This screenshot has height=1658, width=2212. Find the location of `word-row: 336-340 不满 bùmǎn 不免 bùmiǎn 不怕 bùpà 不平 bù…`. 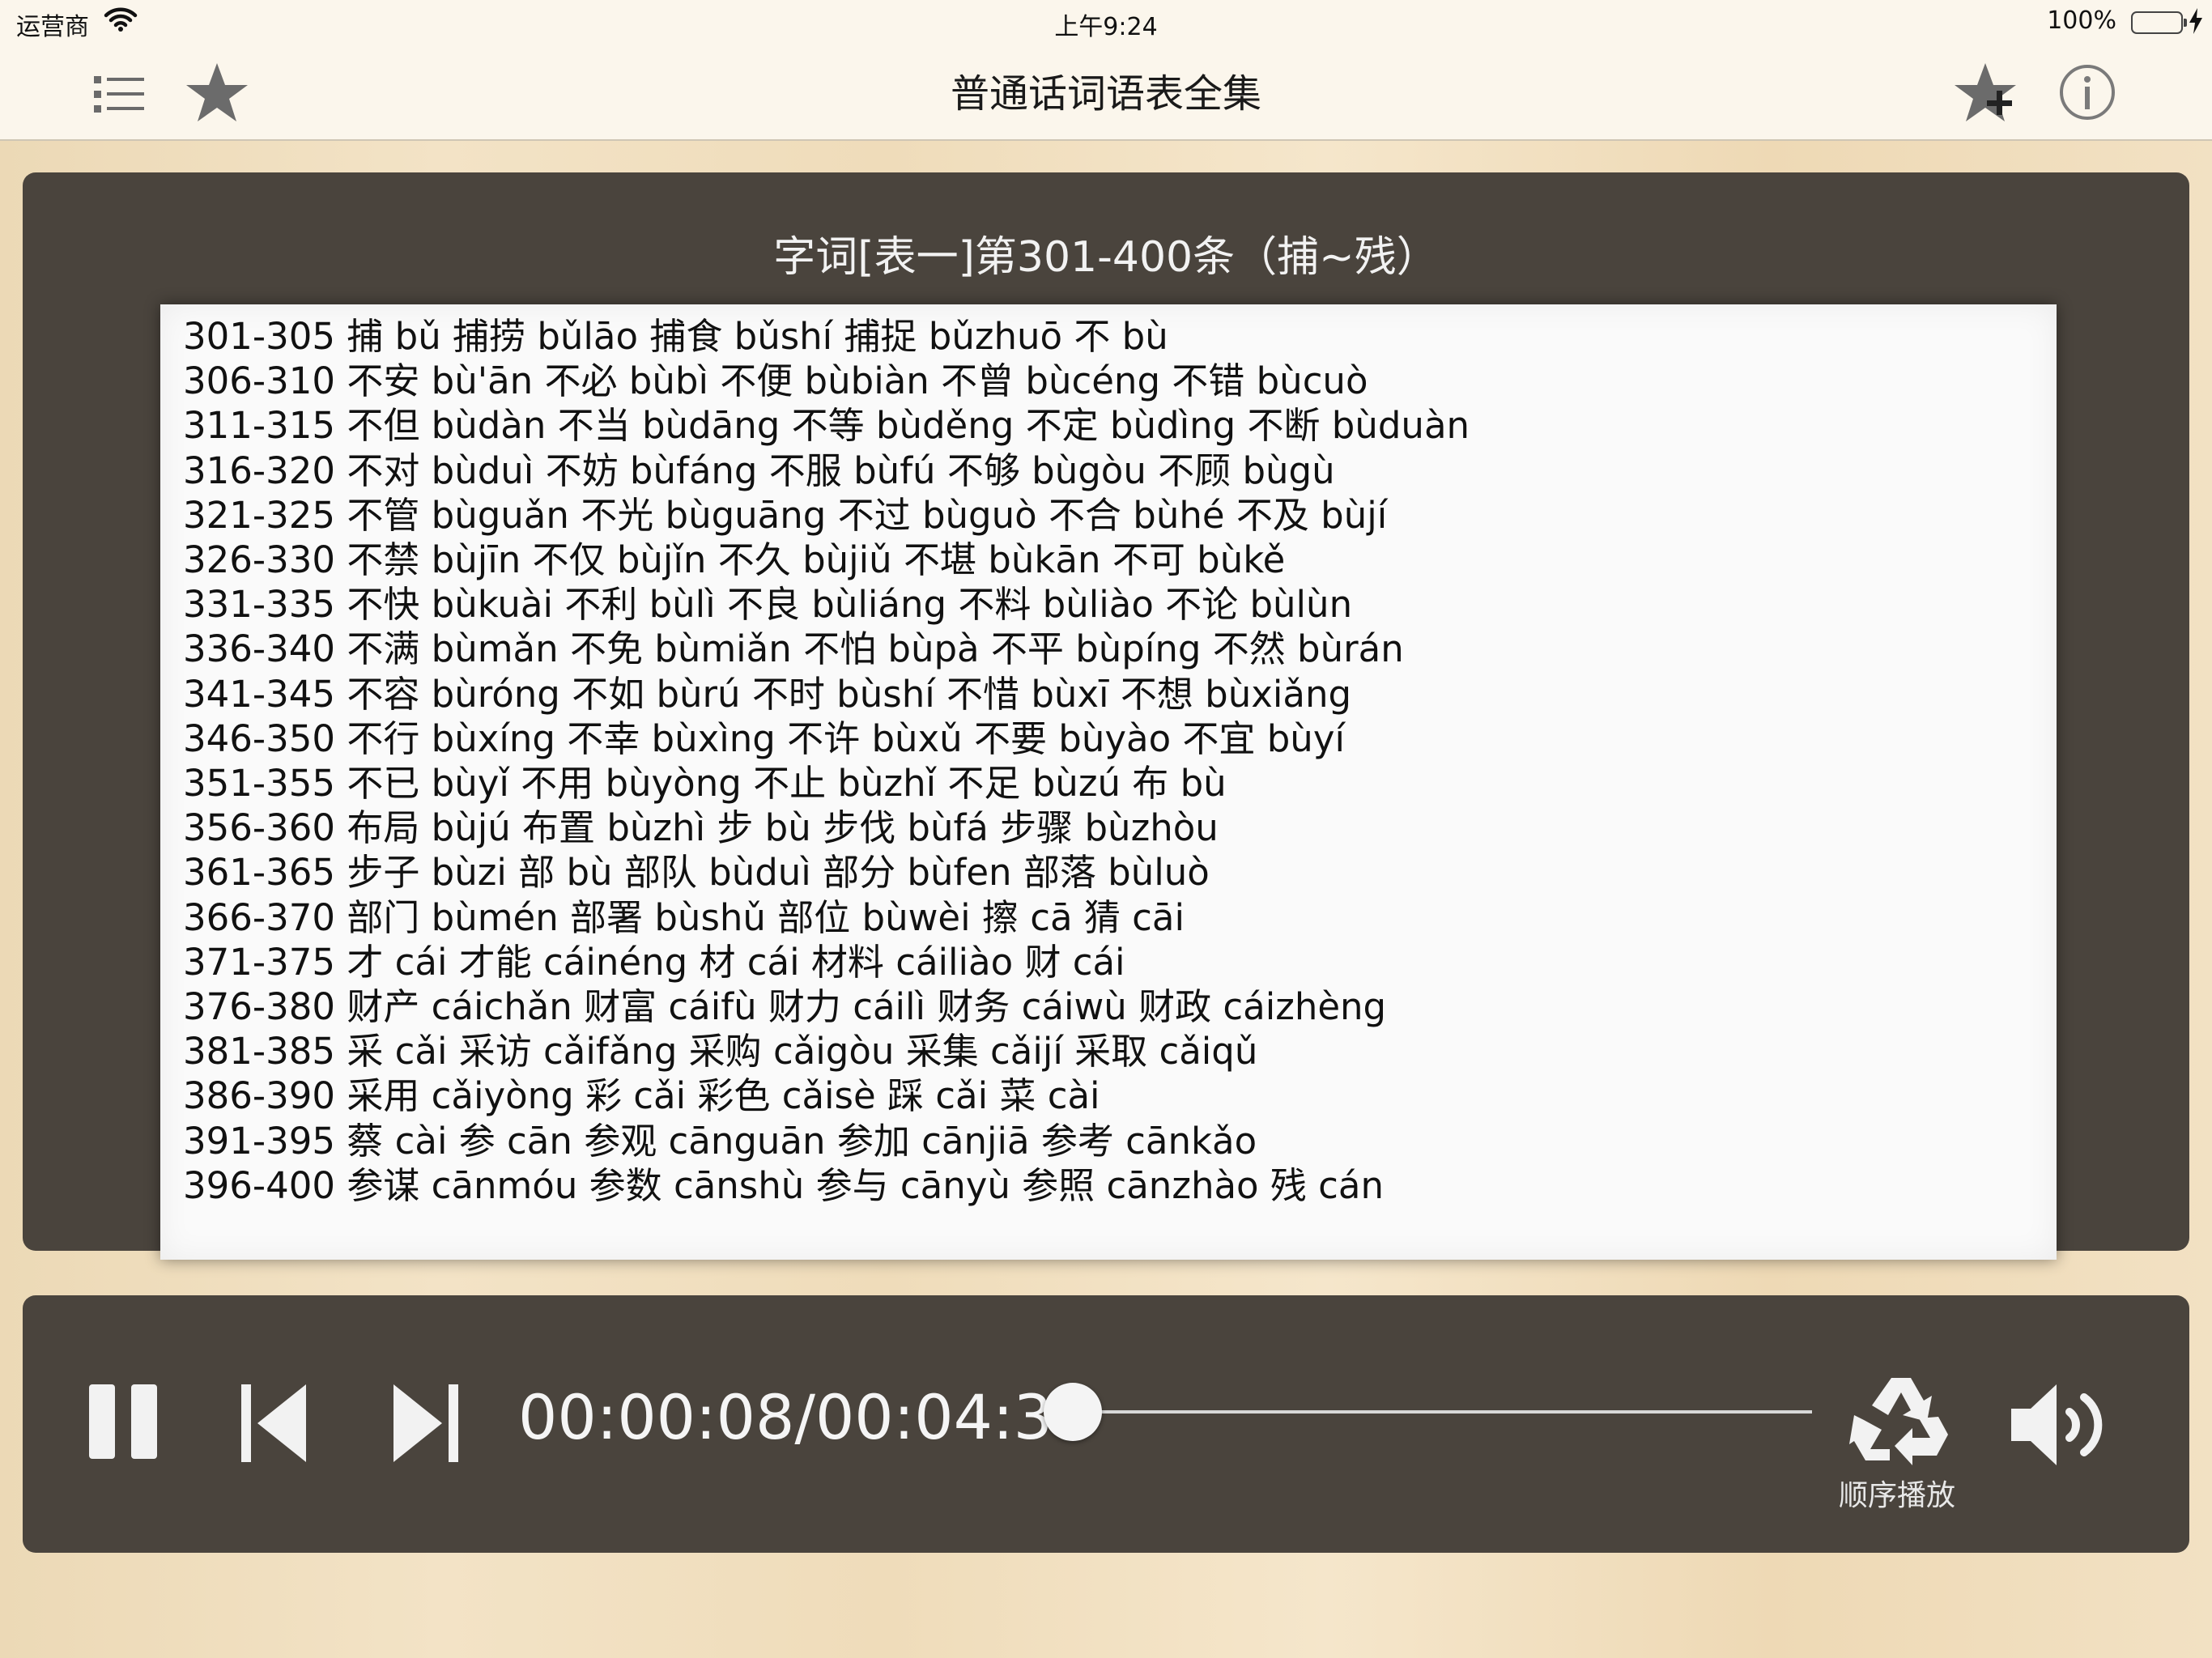

word-row: 336-340 不满 bùmǎn 不免 bùmiǎn 不怕 bùpà 不平 bù… is located at coordinates (794, 649).